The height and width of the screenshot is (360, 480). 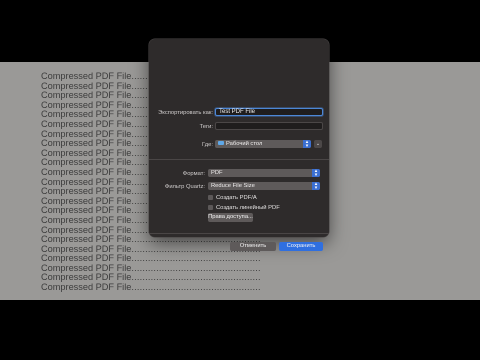 I want to click on create-linear-checkbox, so click(x=210, y=207).